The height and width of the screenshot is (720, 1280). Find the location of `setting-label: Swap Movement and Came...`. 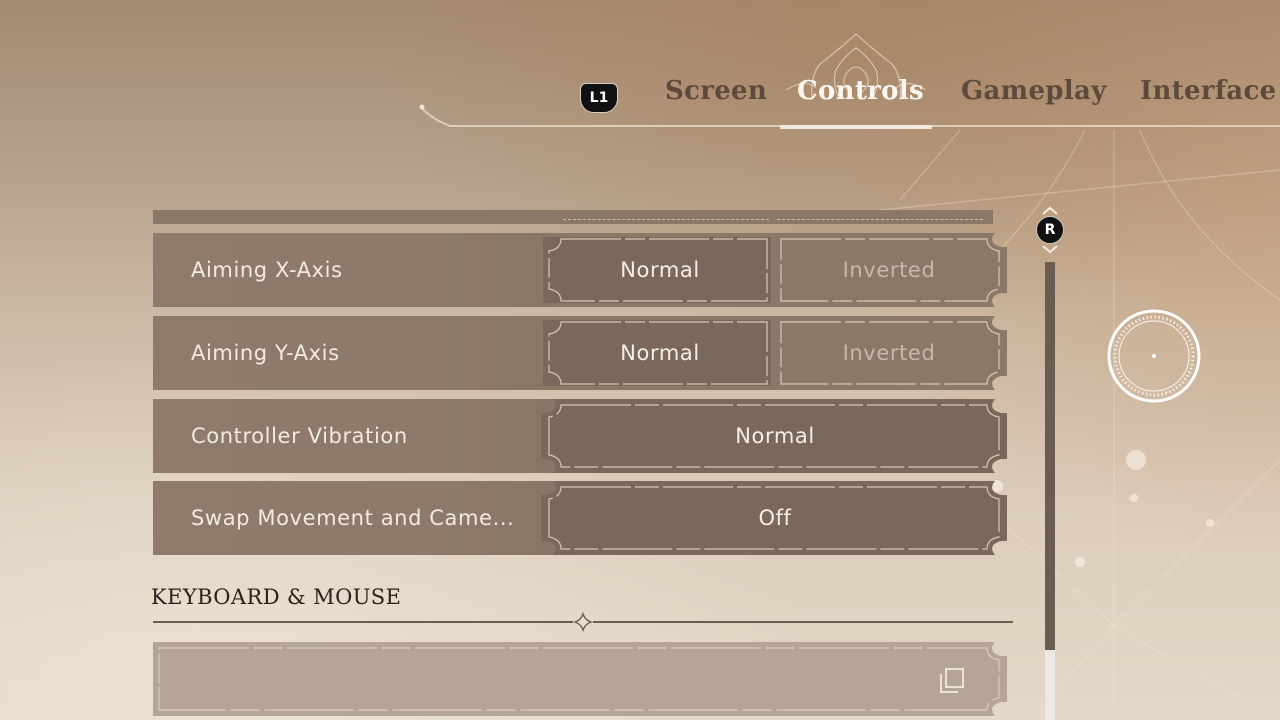

setting-label: Swap Movement and Came... is located at coordinates (353, 518).